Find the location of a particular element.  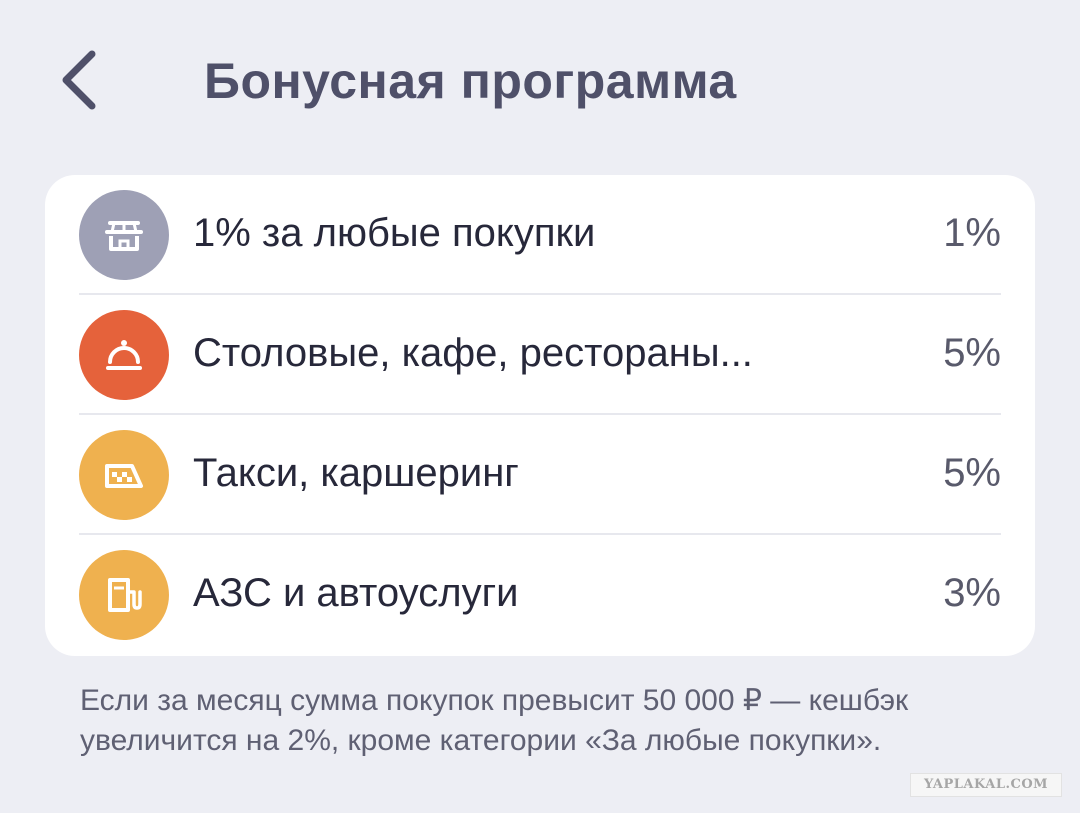

chevron-left-icon is located at coordinates (79, 80).